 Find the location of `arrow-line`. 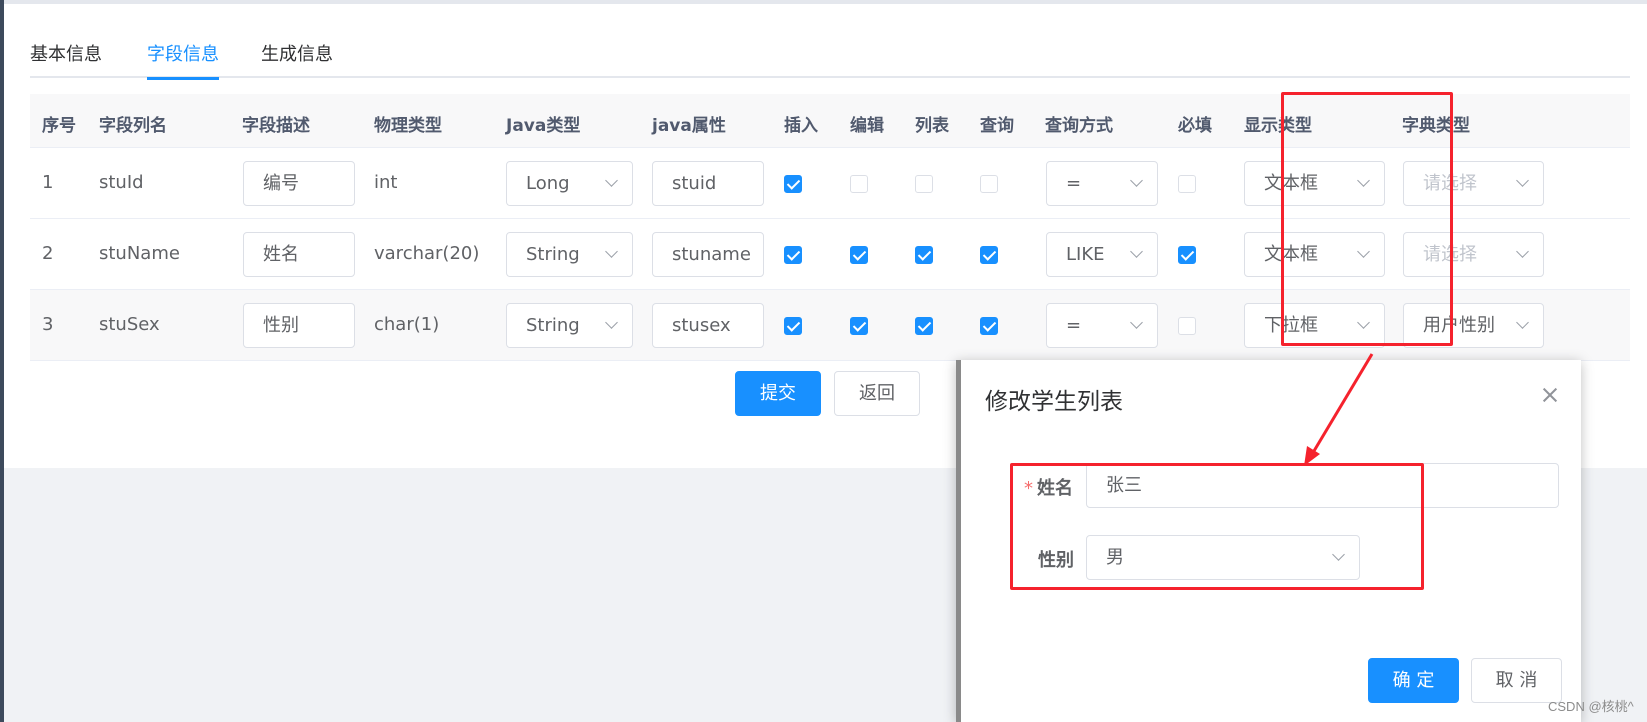

arrow-line is located at coordinates (1341, 405).